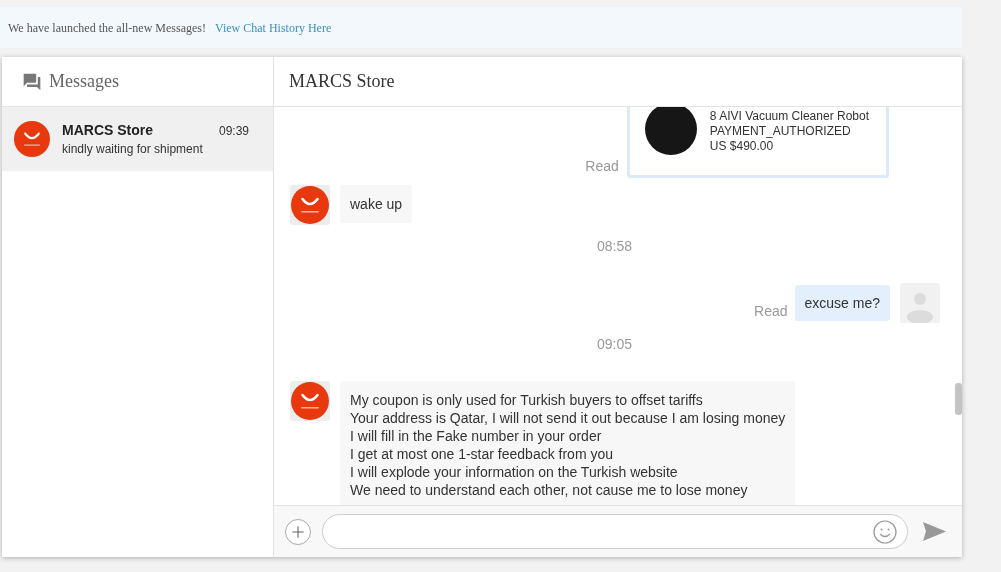 This screenshot has height=572, width=1001. I want to click on scrollbar-thumb, so click(958, 399).